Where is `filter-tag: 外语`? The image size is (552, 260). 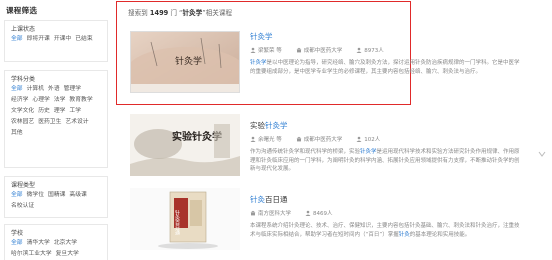
filter-tag: 外语 is located at coordinates (54, 89).